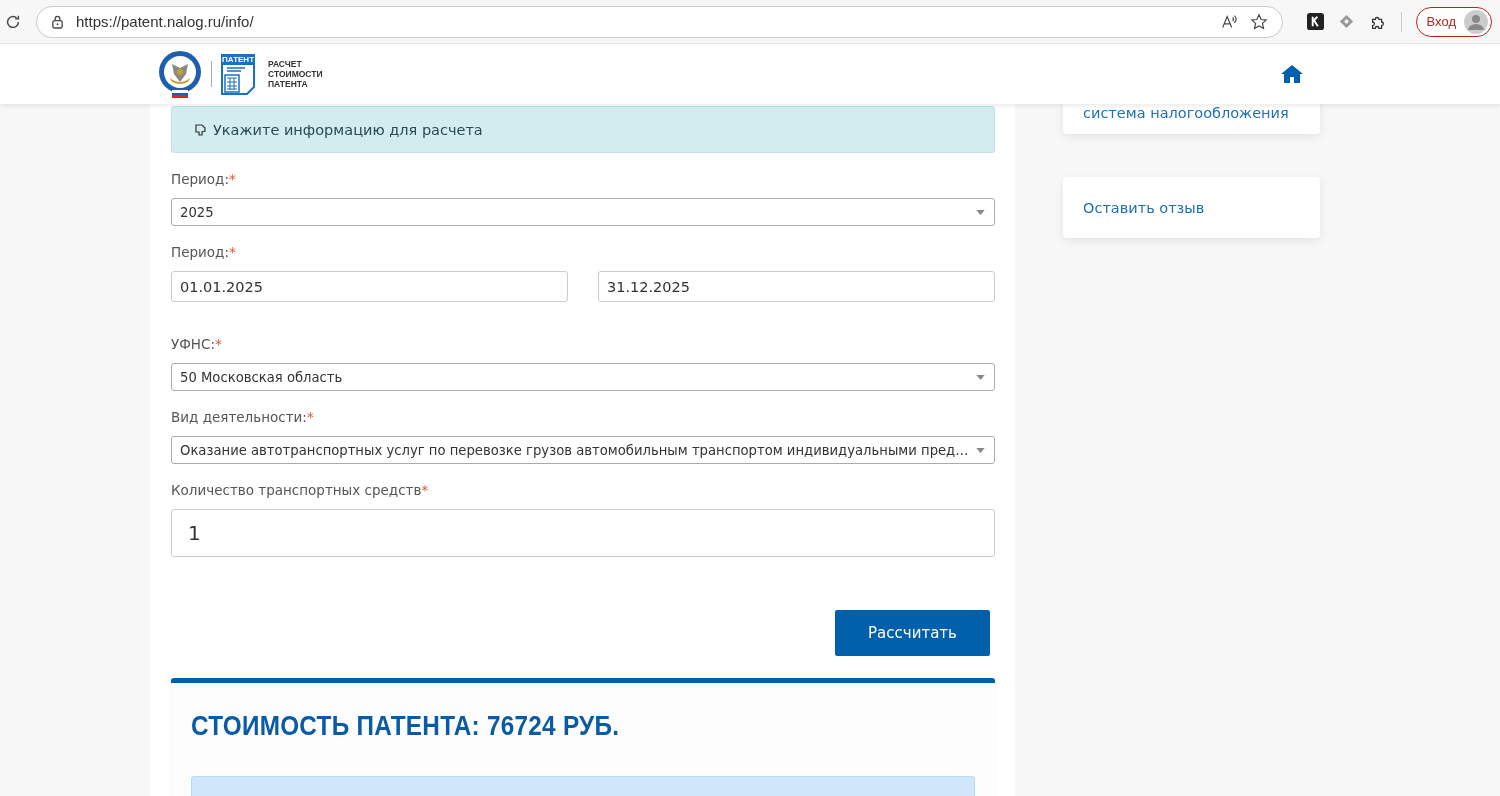  What do you see at coordinates (348, 129) in the screenshot?
I see `banner-text: Укажите информацию для расчета` at bounding box center [348, 129].